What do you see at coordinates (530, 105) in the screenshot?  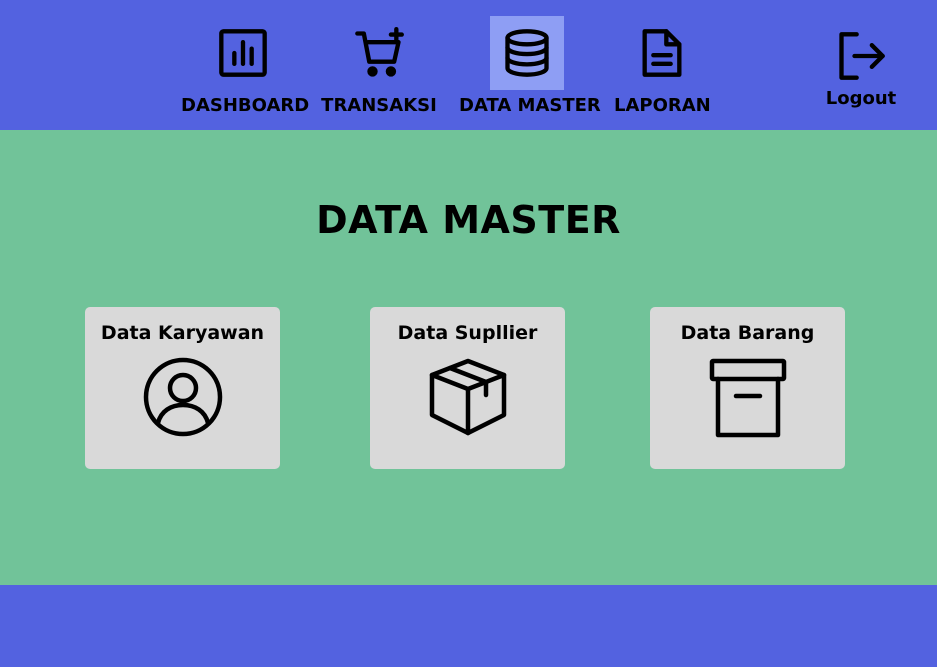 I see `nav-label-data-master: DATA MASTER` at bounding box center [530, 105].